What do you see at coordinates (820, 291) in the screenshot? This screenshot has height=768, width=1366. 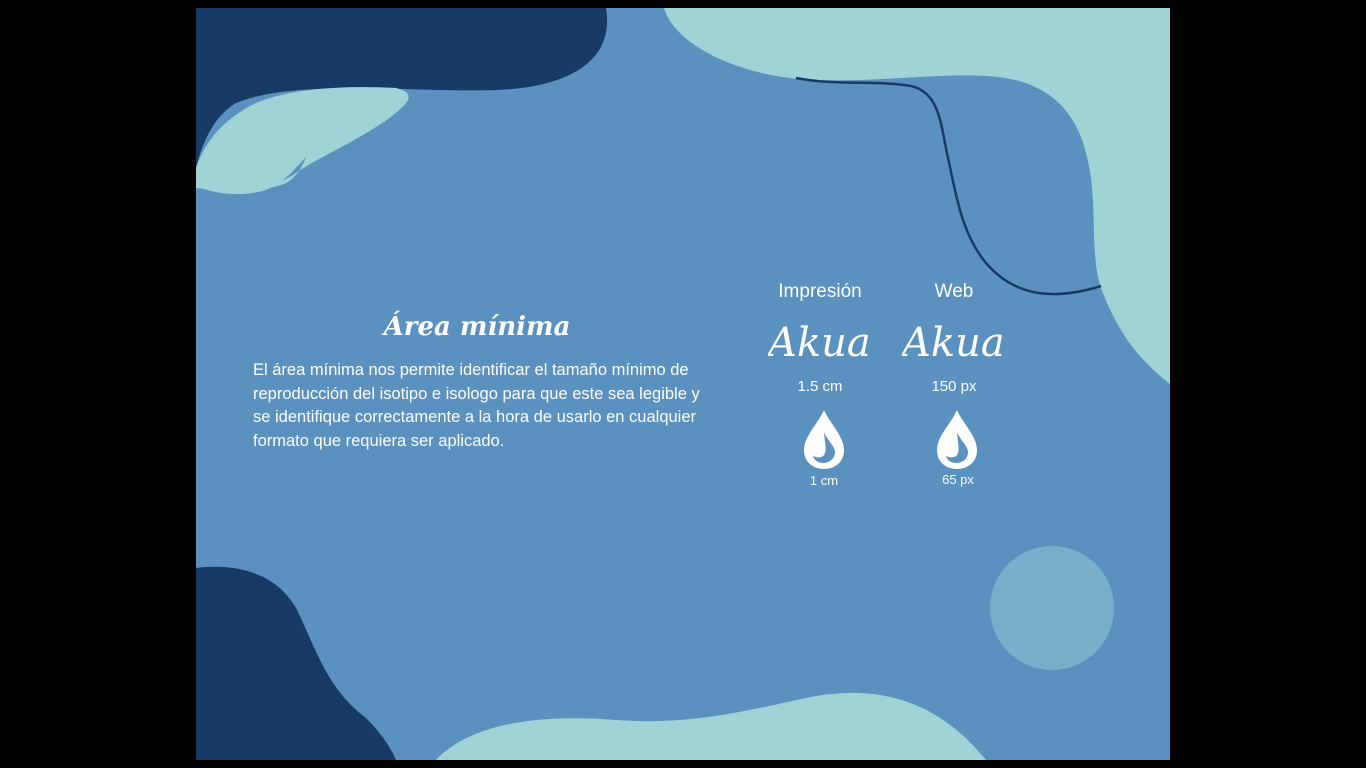 I see `column-label-print: Impresión` at bounding box center [820, 291].